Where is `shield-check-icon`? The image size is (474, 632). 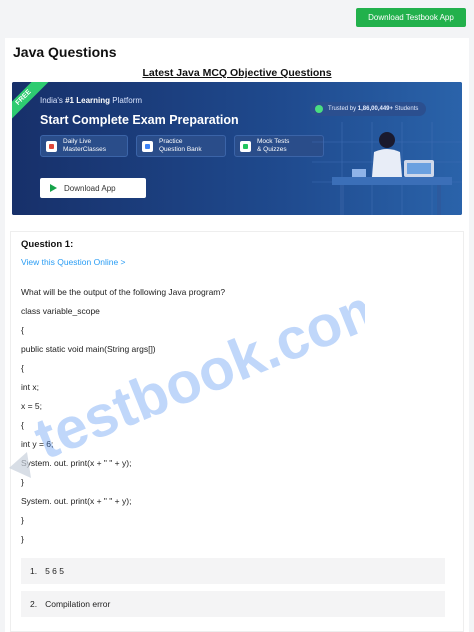
shield-check-icon is located at coordinates (319, 109).